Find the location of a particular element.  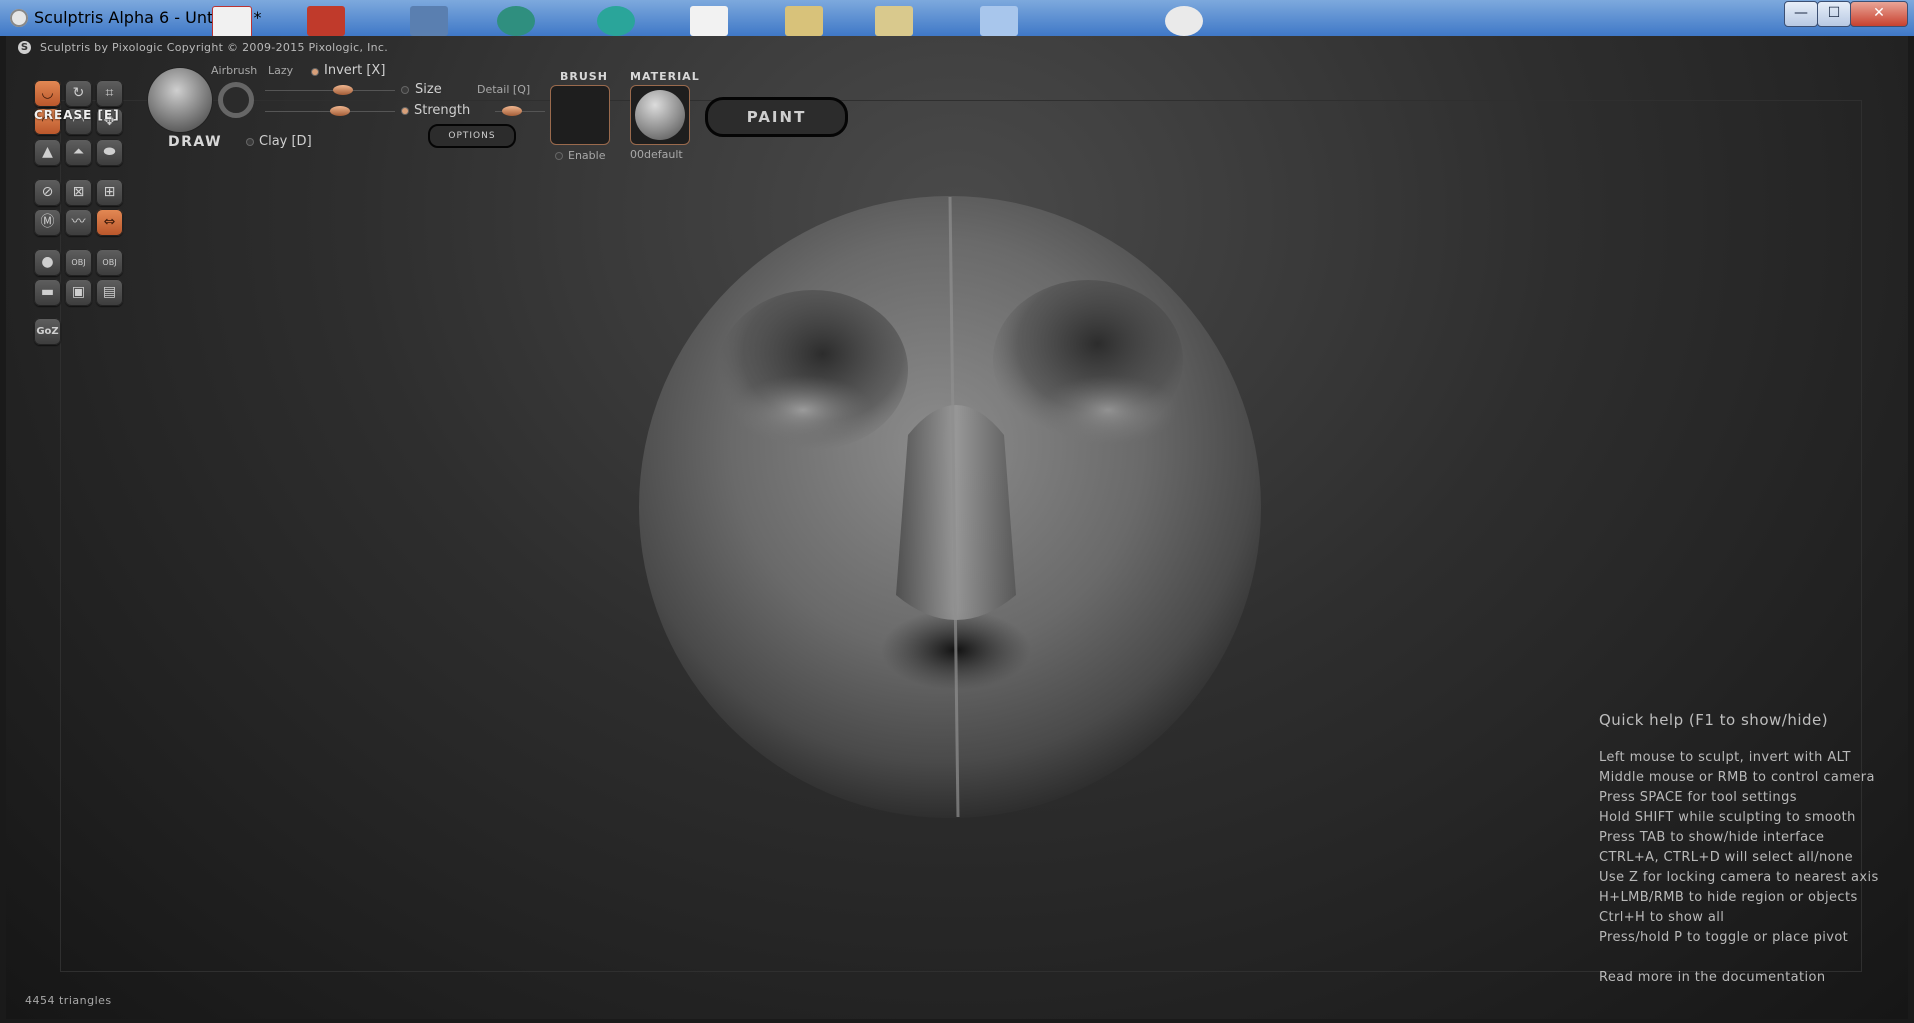

reduce-tool-icon: ⊠ is located at coordinates (78, 192).